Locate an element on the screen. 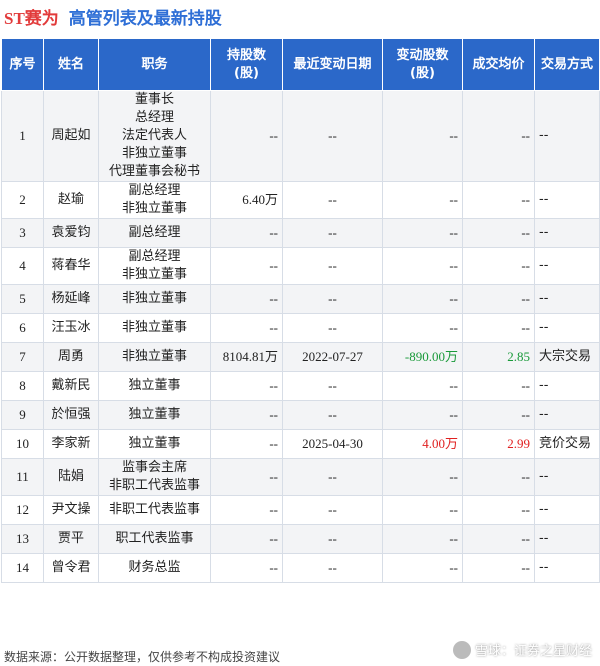 Image resolution: width=600 pixels, height=666 pixels. executive-name: 陆娟 is located at coordinates (71, 477).